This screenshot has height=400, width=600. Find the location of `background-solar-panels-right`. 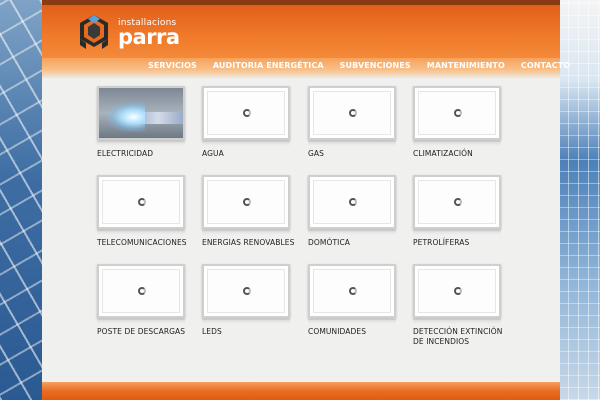

background-solar-panels-right is located at coordinates (579, 200).